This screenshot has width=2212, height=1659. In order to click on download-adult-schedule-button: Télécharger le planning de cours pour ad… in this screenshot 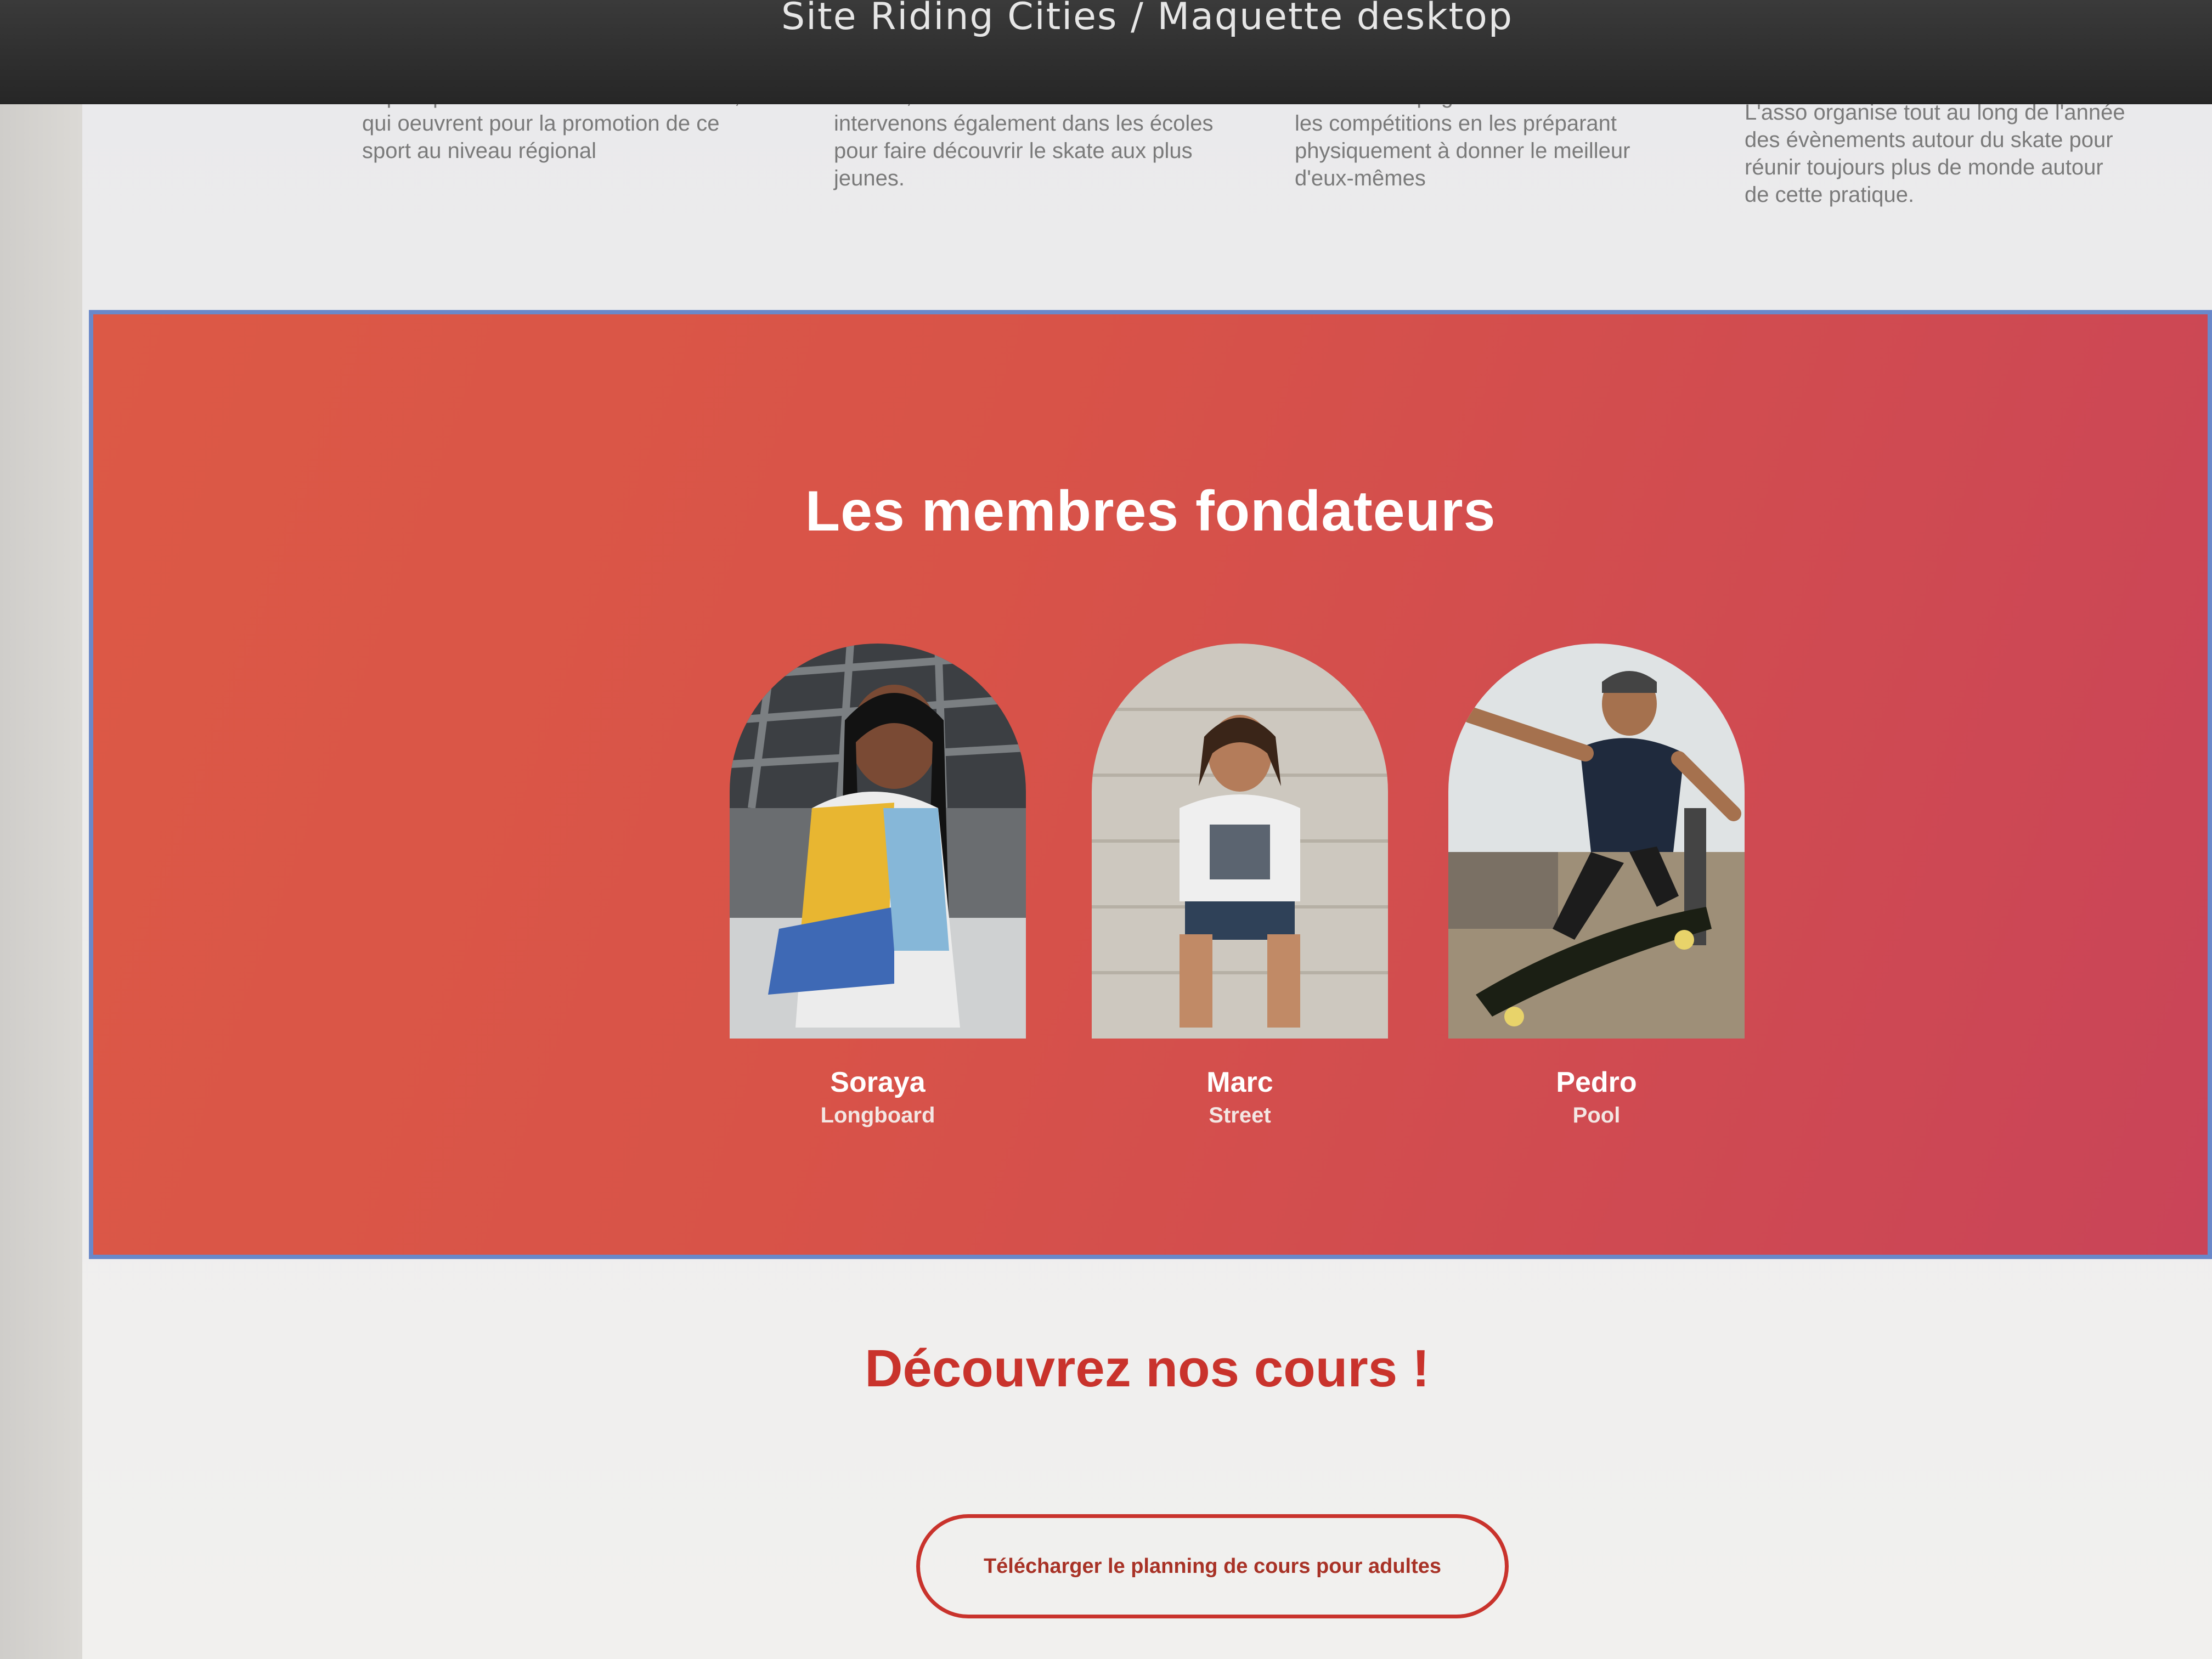, I will do `click(1212, 1566)`.